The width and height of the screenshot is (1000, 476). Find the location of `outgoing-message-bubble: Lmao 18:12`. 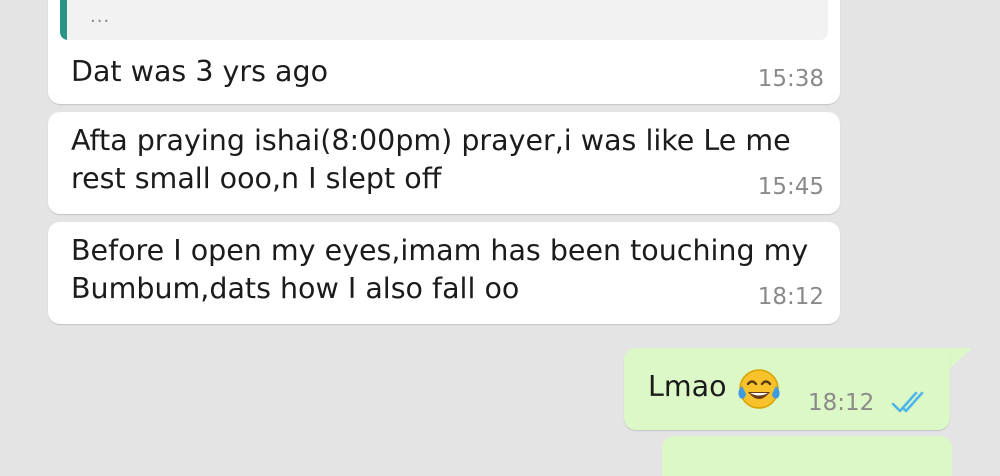

outgoing-message-bubble: Lmao 18:12 is located at coordinates (787, 389).